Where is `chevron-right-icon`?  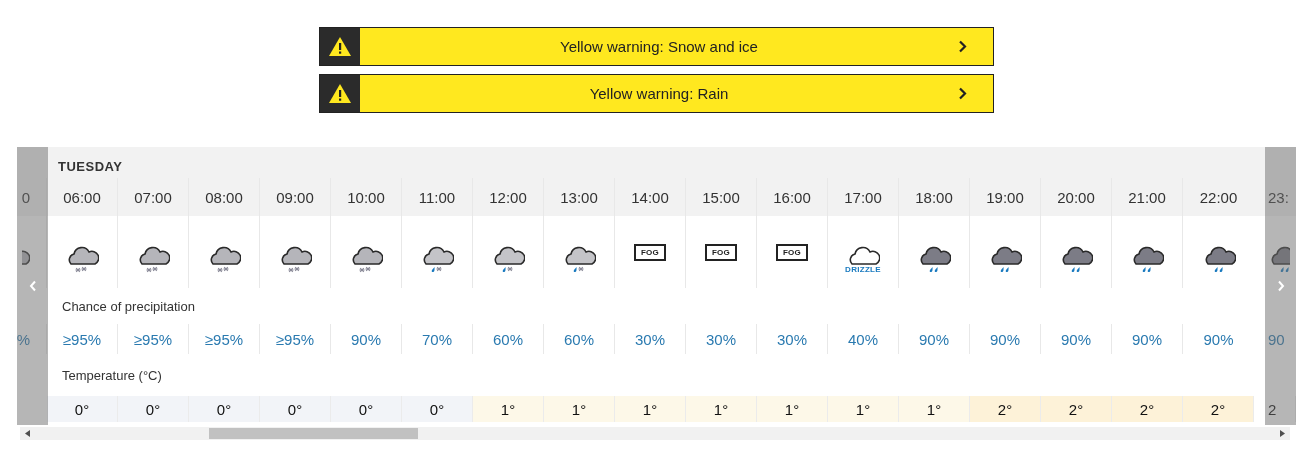
chevron-right-icon is located at coordinates (1280, 286).